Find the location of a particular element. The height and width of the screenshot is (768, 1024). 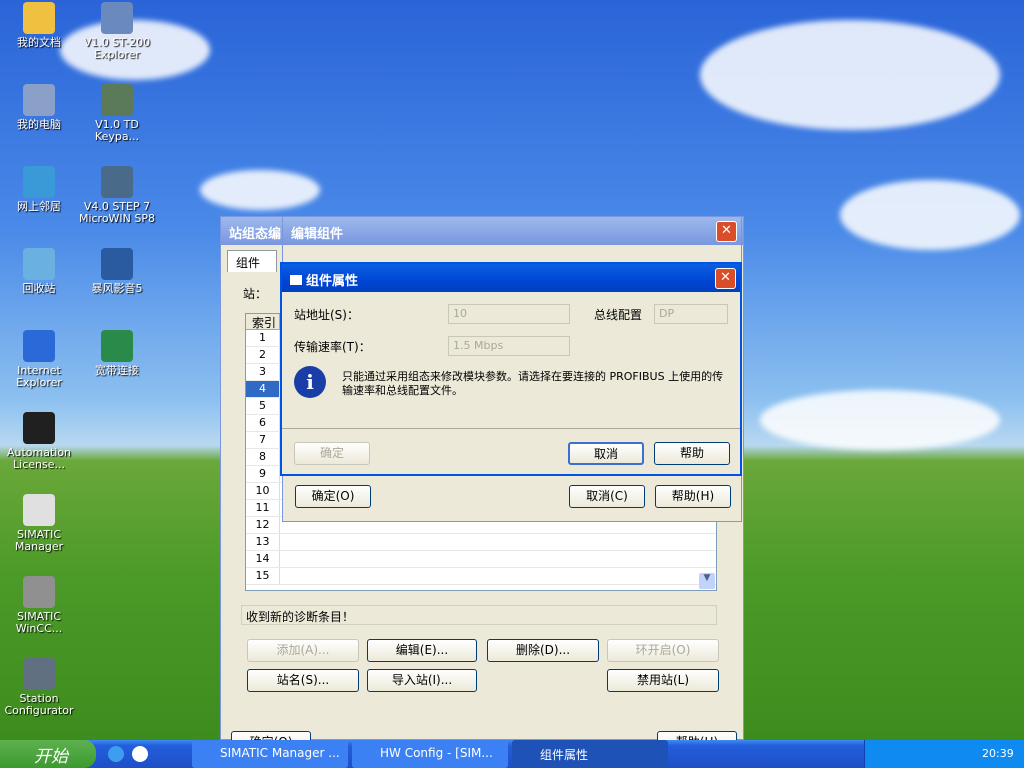

row-index: 11 is located at coordinates (263, 508).